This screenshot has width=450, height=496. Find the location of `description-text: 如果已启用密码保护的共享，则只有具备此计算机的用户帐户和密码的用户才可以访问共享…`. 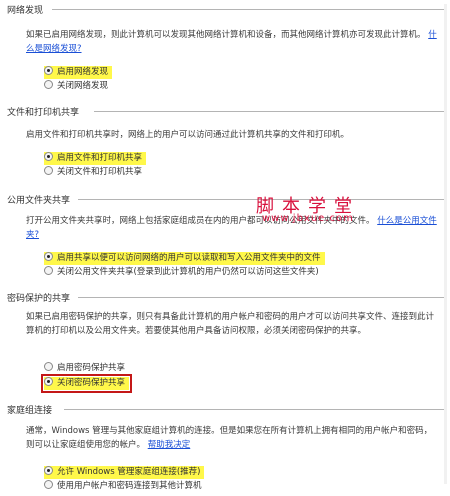

description-text: 如果已启用密码保护的共享，则只有具备此计算机的用户帐户和密码的用户才可以访问共享… is located at coordinates (230, 324).